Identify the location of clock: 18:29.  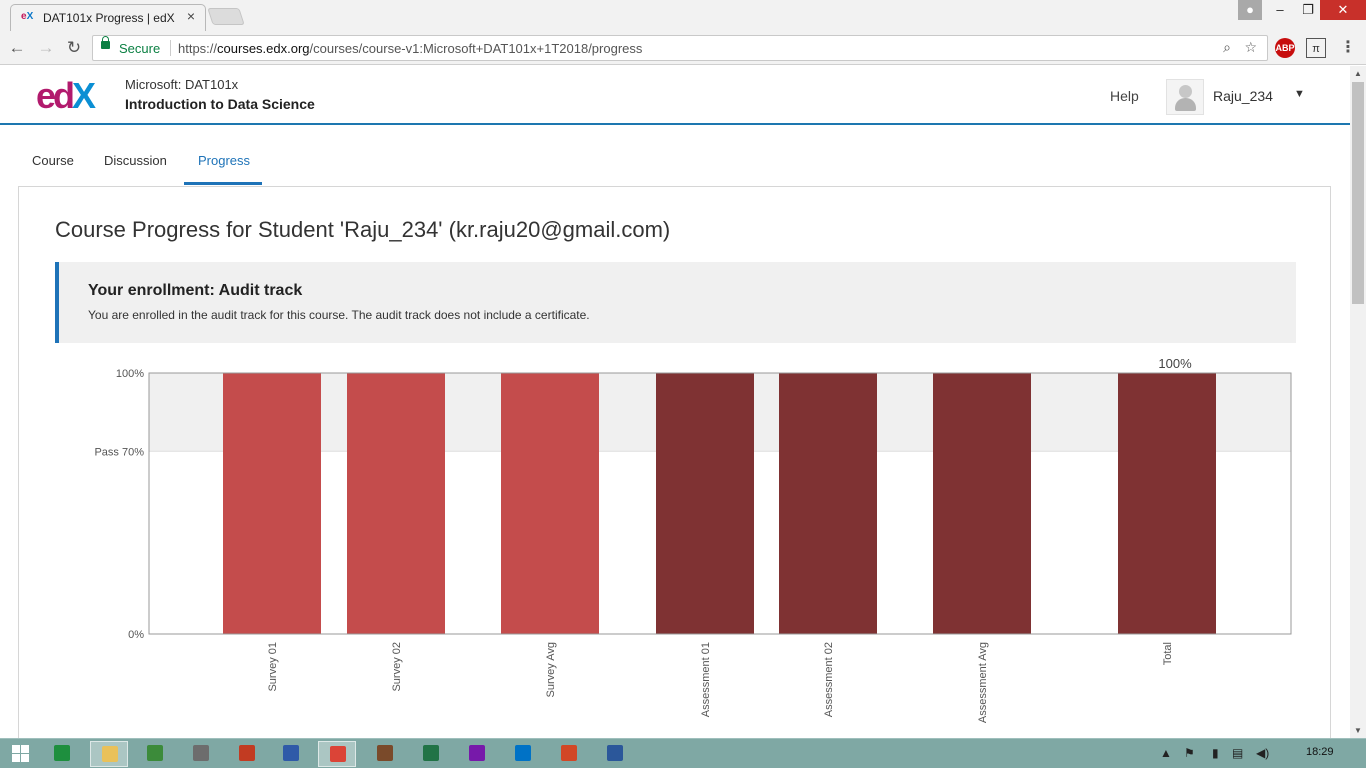
(1320, 752).